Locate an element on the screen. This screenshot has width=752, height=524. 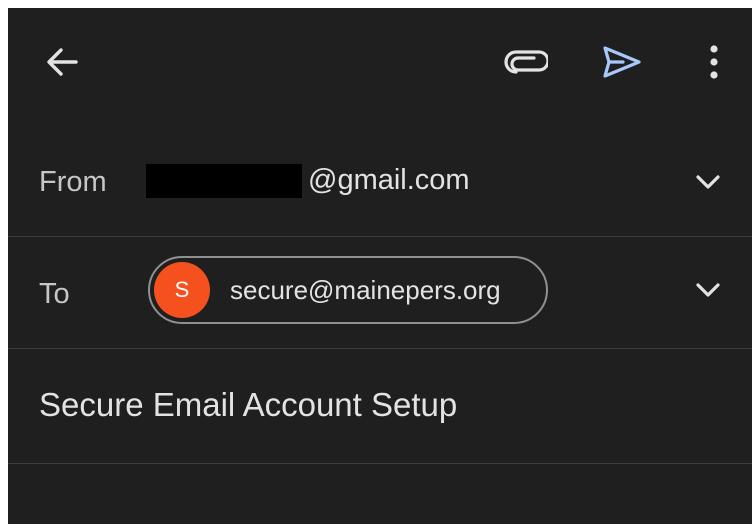
send-icon is located at coordinates (622, 62).